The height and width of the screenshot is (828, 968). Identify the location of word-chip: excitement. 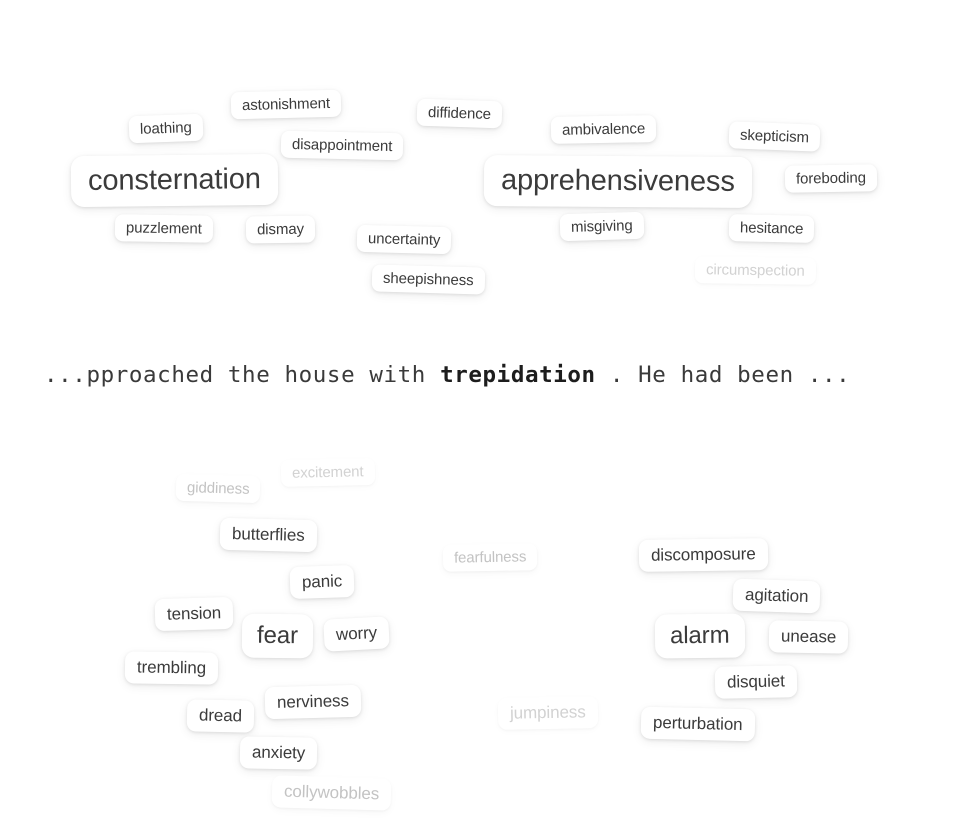
(327, 472).